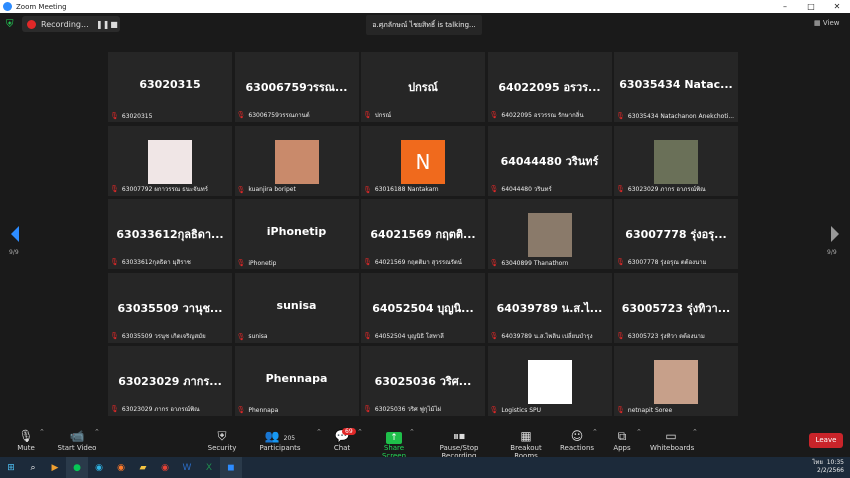  I want to click on view-button: ▦ View, so click(826, 23).